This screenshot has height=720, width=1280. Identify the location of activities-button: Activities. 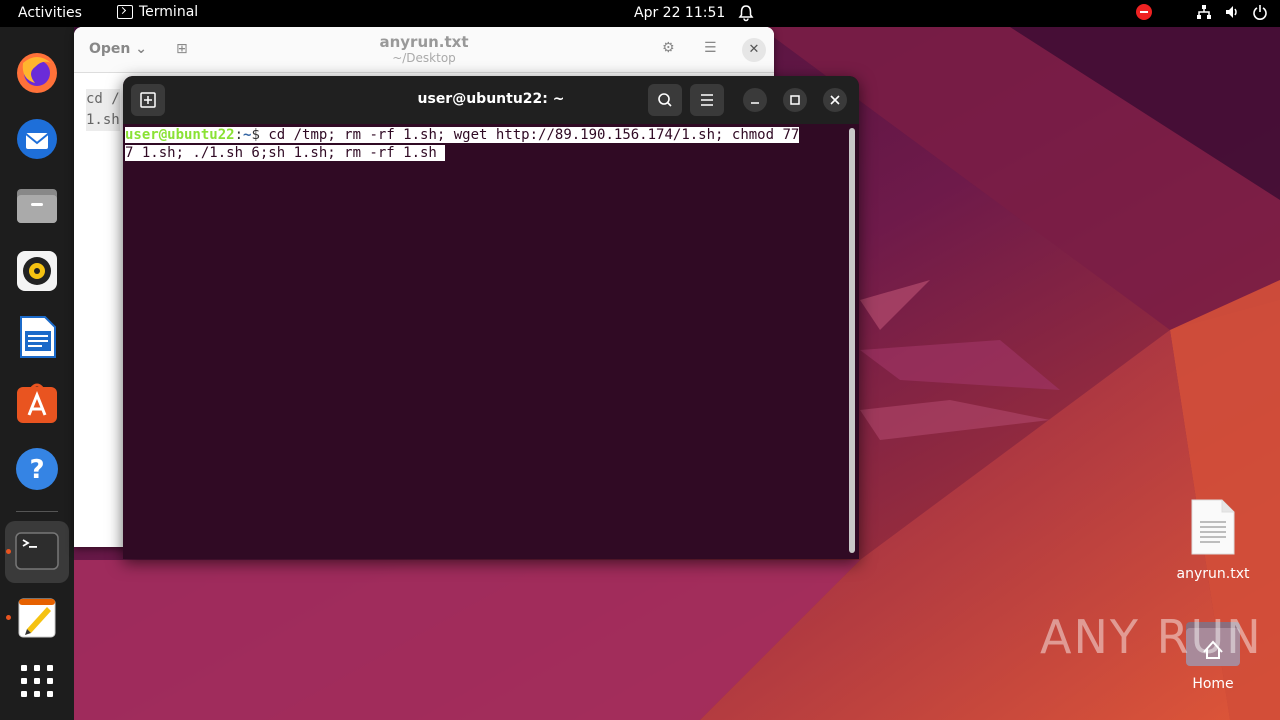
(50, 13).